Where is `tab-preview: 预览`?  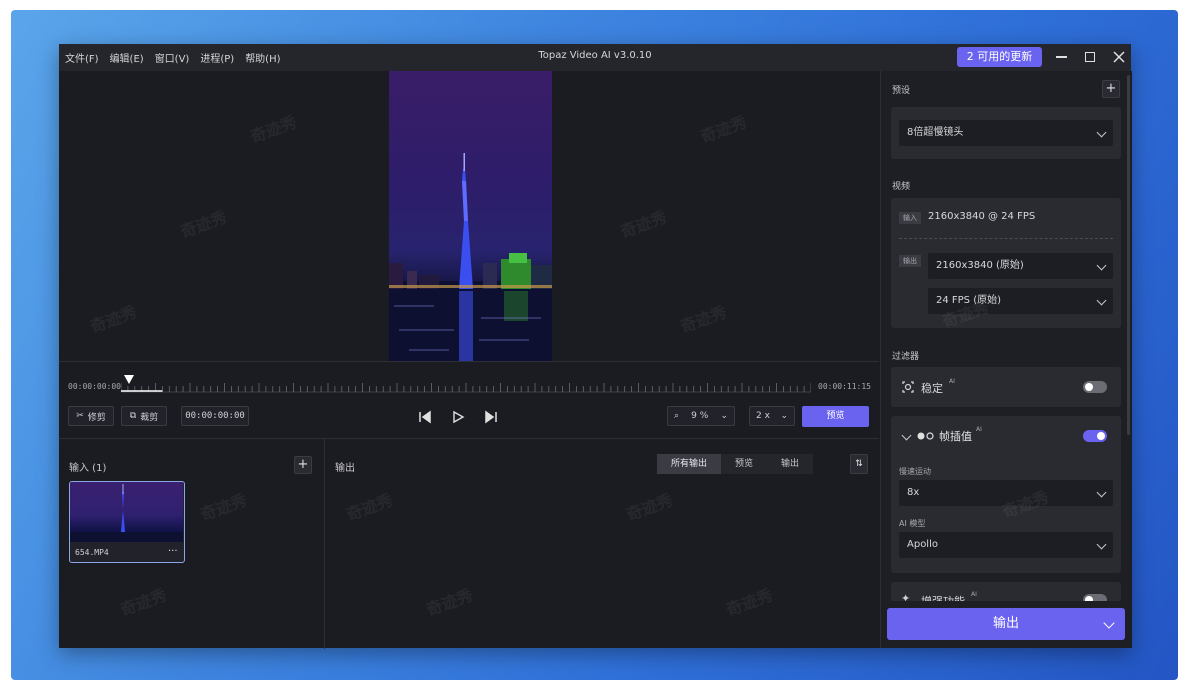
tab-preview: 预览 is located at coordinates (744, 464).